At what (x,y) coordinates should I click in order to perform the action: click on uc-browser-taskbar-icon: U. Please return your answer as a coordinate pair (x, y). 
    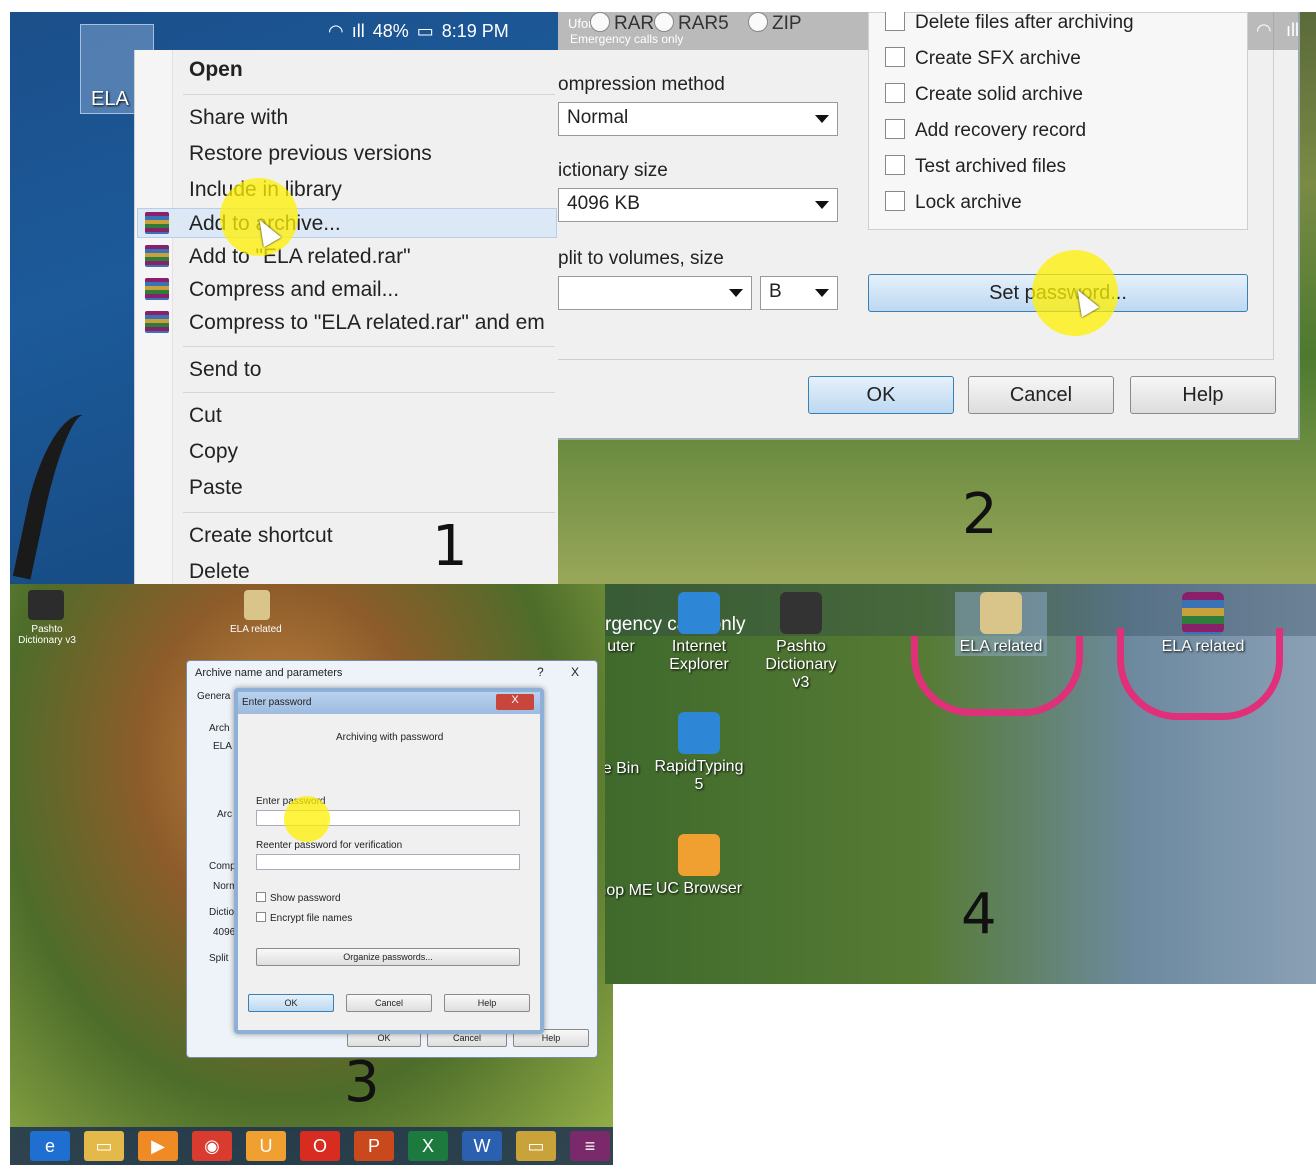
    Looking at the image, I should click on (266, 1146).